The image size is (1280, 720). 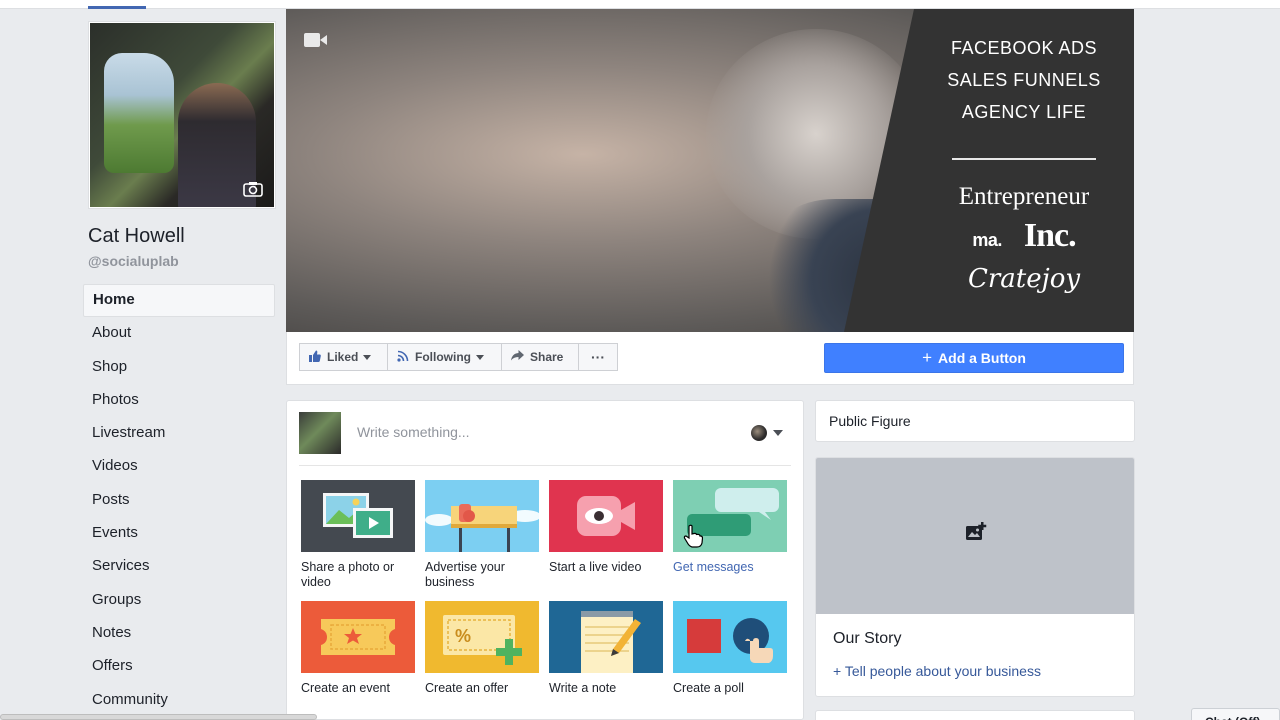 I want to click on top-navigation-bar, so click(x=640, y=4).